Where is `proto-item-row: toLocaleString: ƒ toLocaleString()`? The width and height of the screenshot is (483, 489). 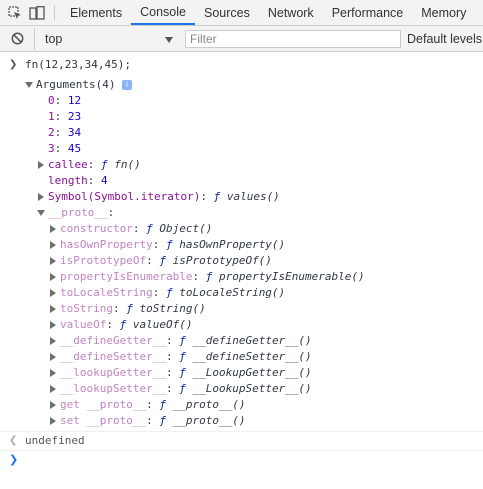 proto-item-row: toLocaleString: ƒ toLocaleString() is located at coordinates (241, 293).